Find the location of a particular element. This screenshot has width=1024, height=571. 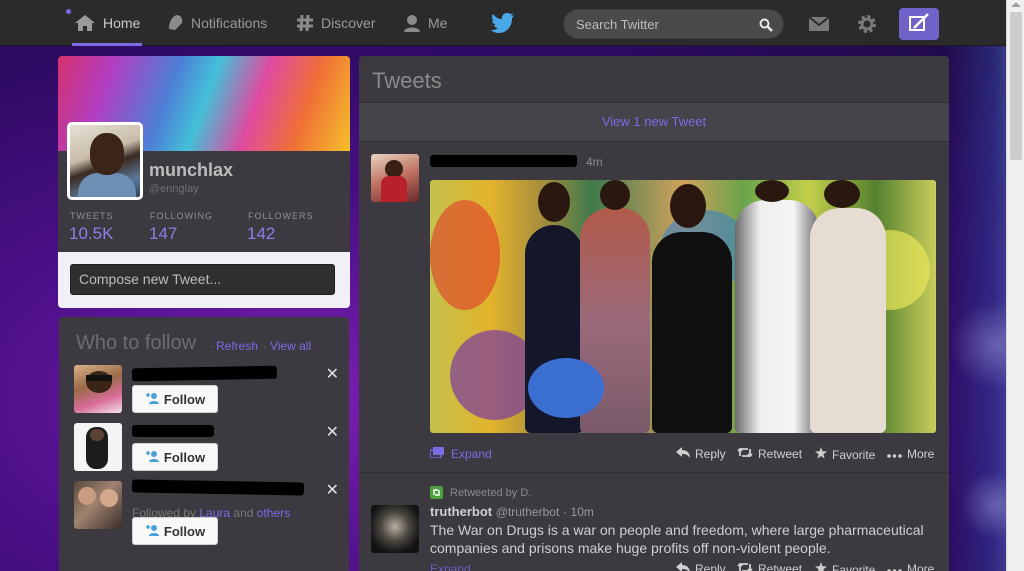

nav-discover: Discover is located at coordinates (335, 23).